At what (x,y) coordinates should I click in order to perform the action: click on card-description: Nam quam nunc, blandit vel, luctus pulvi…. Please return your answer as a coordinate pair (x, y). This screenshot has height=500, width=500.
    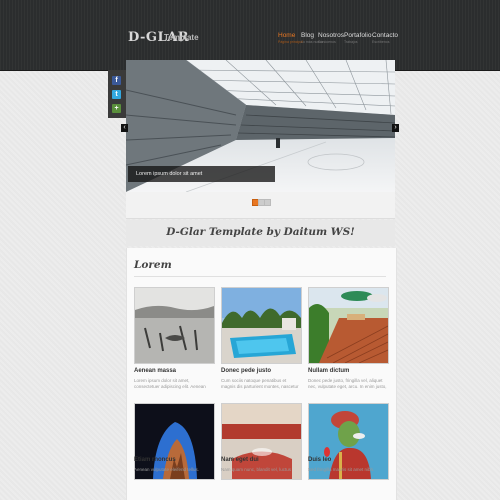
    Looking at the image, I should click on (256, 469).